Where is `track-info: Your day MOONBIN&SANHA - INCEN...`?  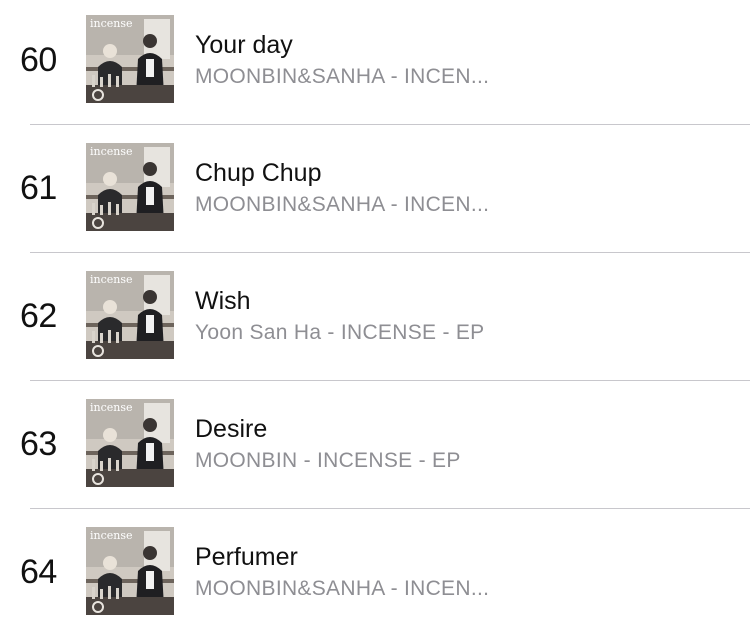 track-info: Your day MOONBIN&SANHA - INCEN... is located at coordinates (465, 60).